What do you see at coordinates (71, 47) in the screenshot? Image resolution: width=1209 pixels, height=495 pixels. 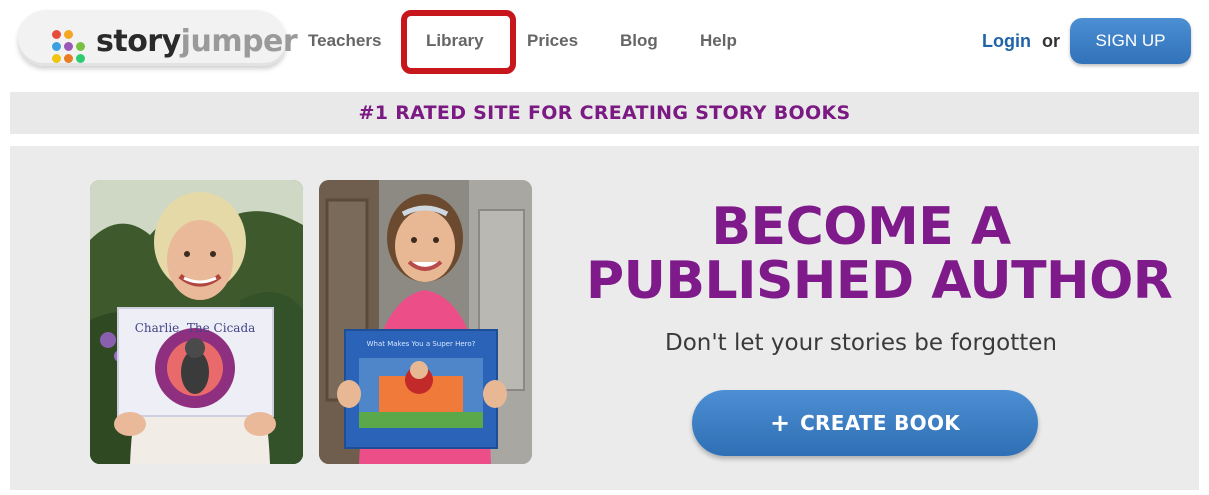 I see `logo-dots-icon` at bounding box center [71, 47].